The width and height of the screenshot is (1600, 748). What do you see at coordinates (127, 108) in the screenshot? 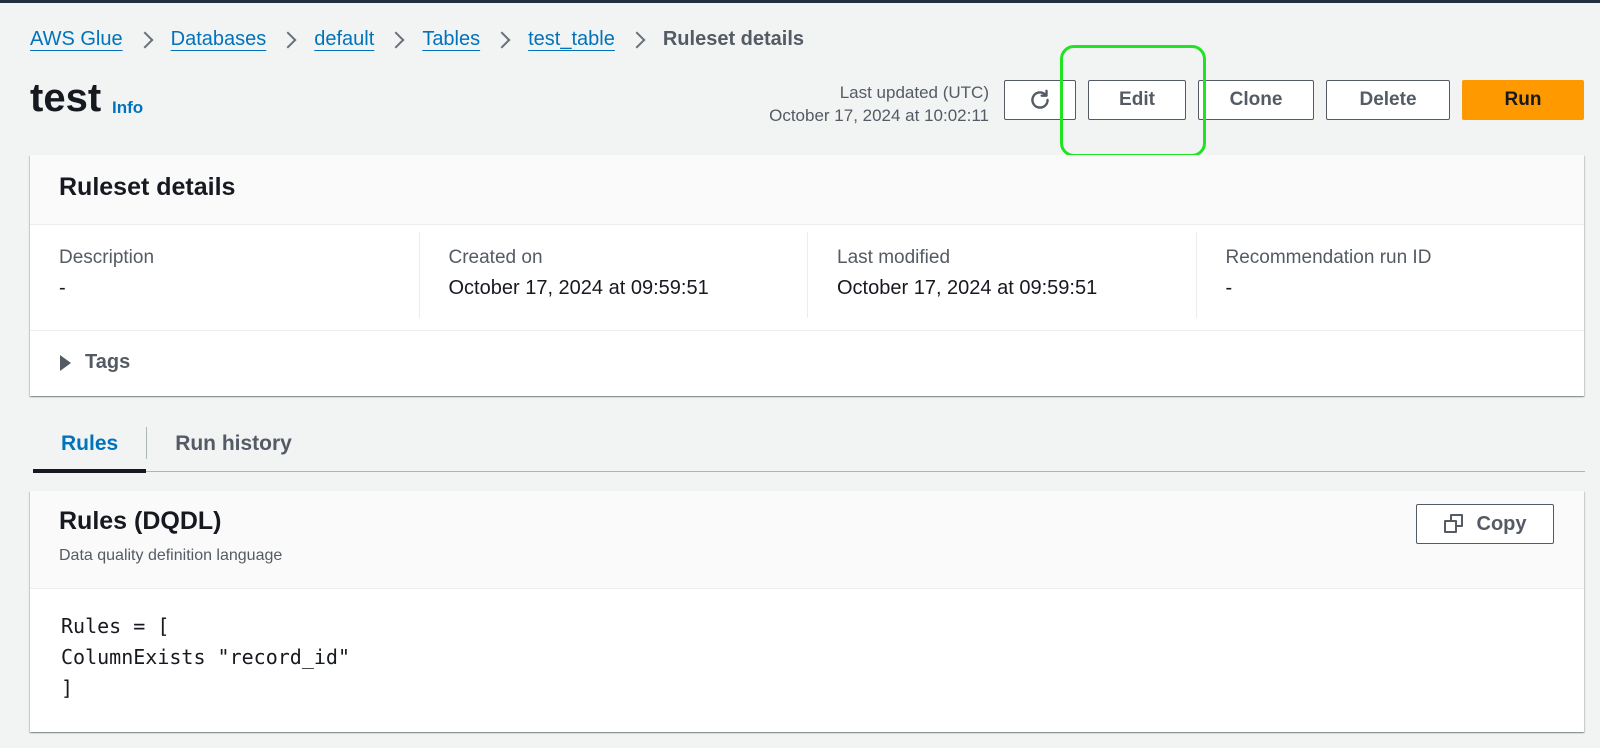
I see `info-link: Info` at bounding box center [127, 108].